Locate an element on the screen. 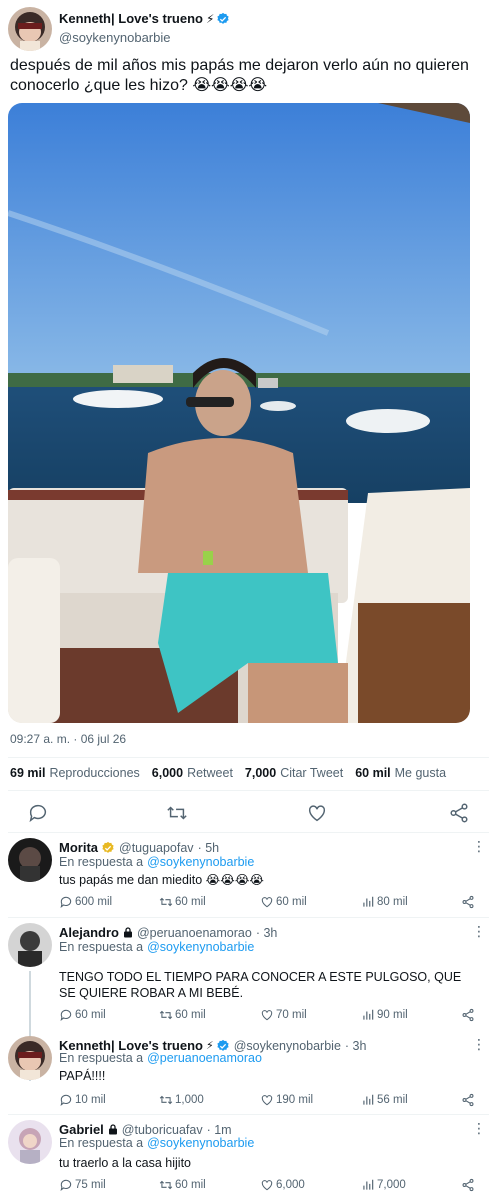 This screenshot has width=497, height=1200. reply-count: 75 mil is located at coordinates (82, 1185).